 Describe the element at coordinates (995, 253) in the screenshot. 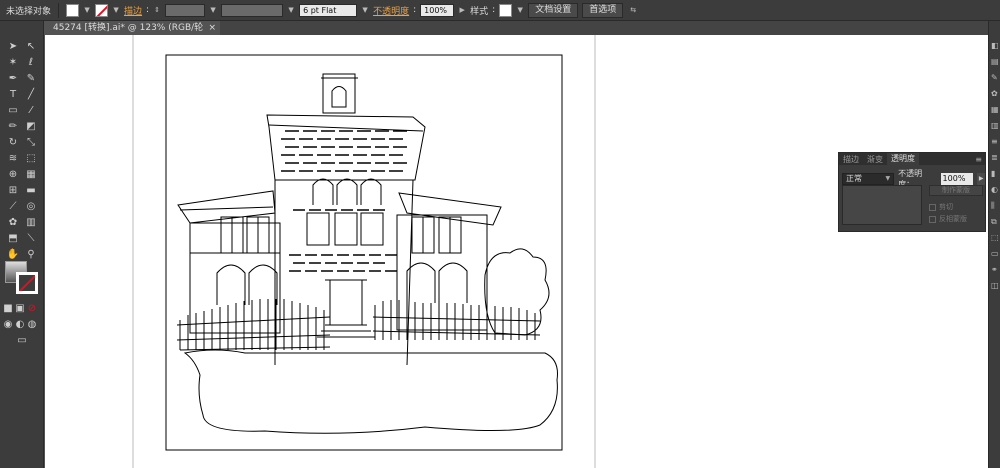

I see `artboards-panel-icon: ▭` at that location.